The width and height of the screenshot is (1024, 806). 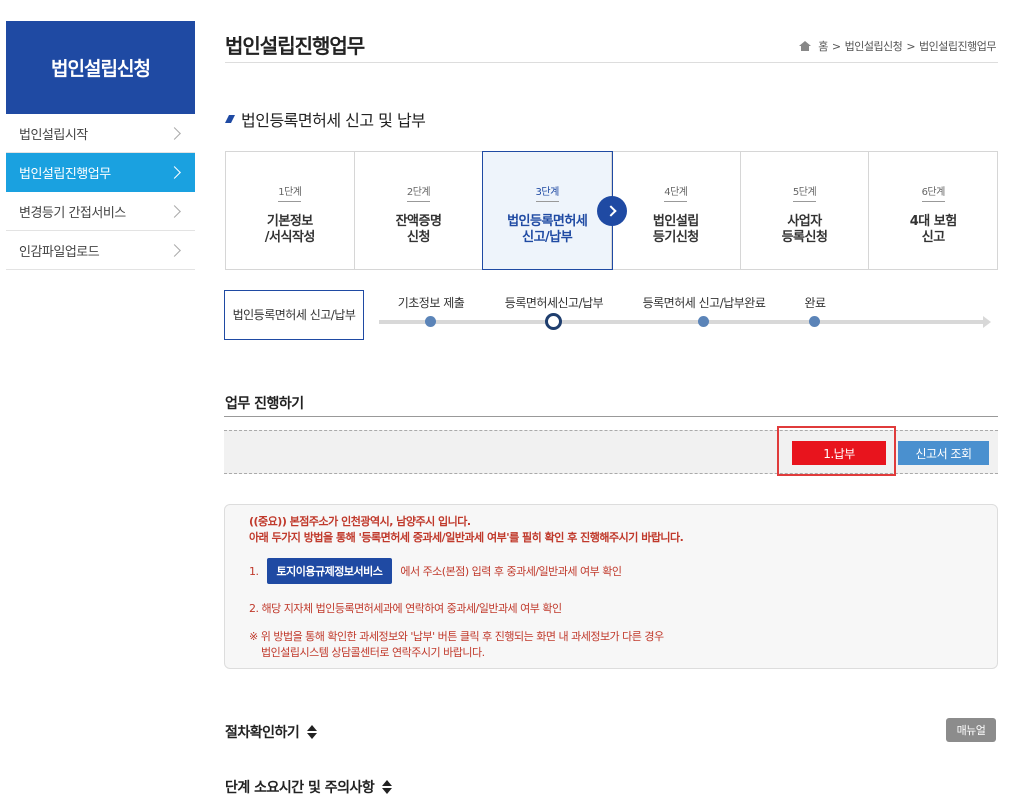 I want to click on step-number: 3단계, so click(x=547, y=192).